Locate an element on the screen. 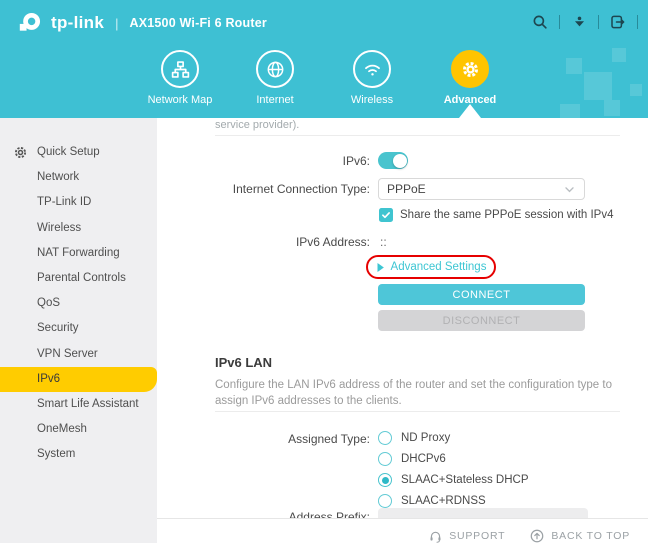  sidebar-item-system: System is located at coordinates (78, 454).